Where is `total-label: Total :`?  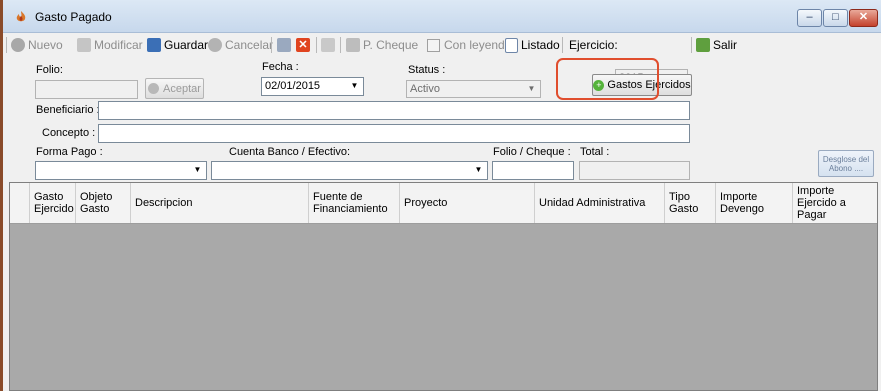 total-label: Total : is located at coordinates (595, 152).